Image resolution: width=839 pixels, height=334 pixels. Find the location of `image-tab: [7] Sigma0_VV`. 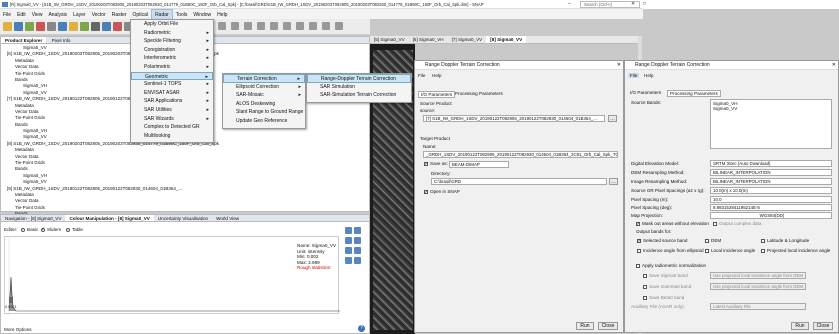

image-tab: [7] Sigma0_VV is located at coordinates (467, 39).